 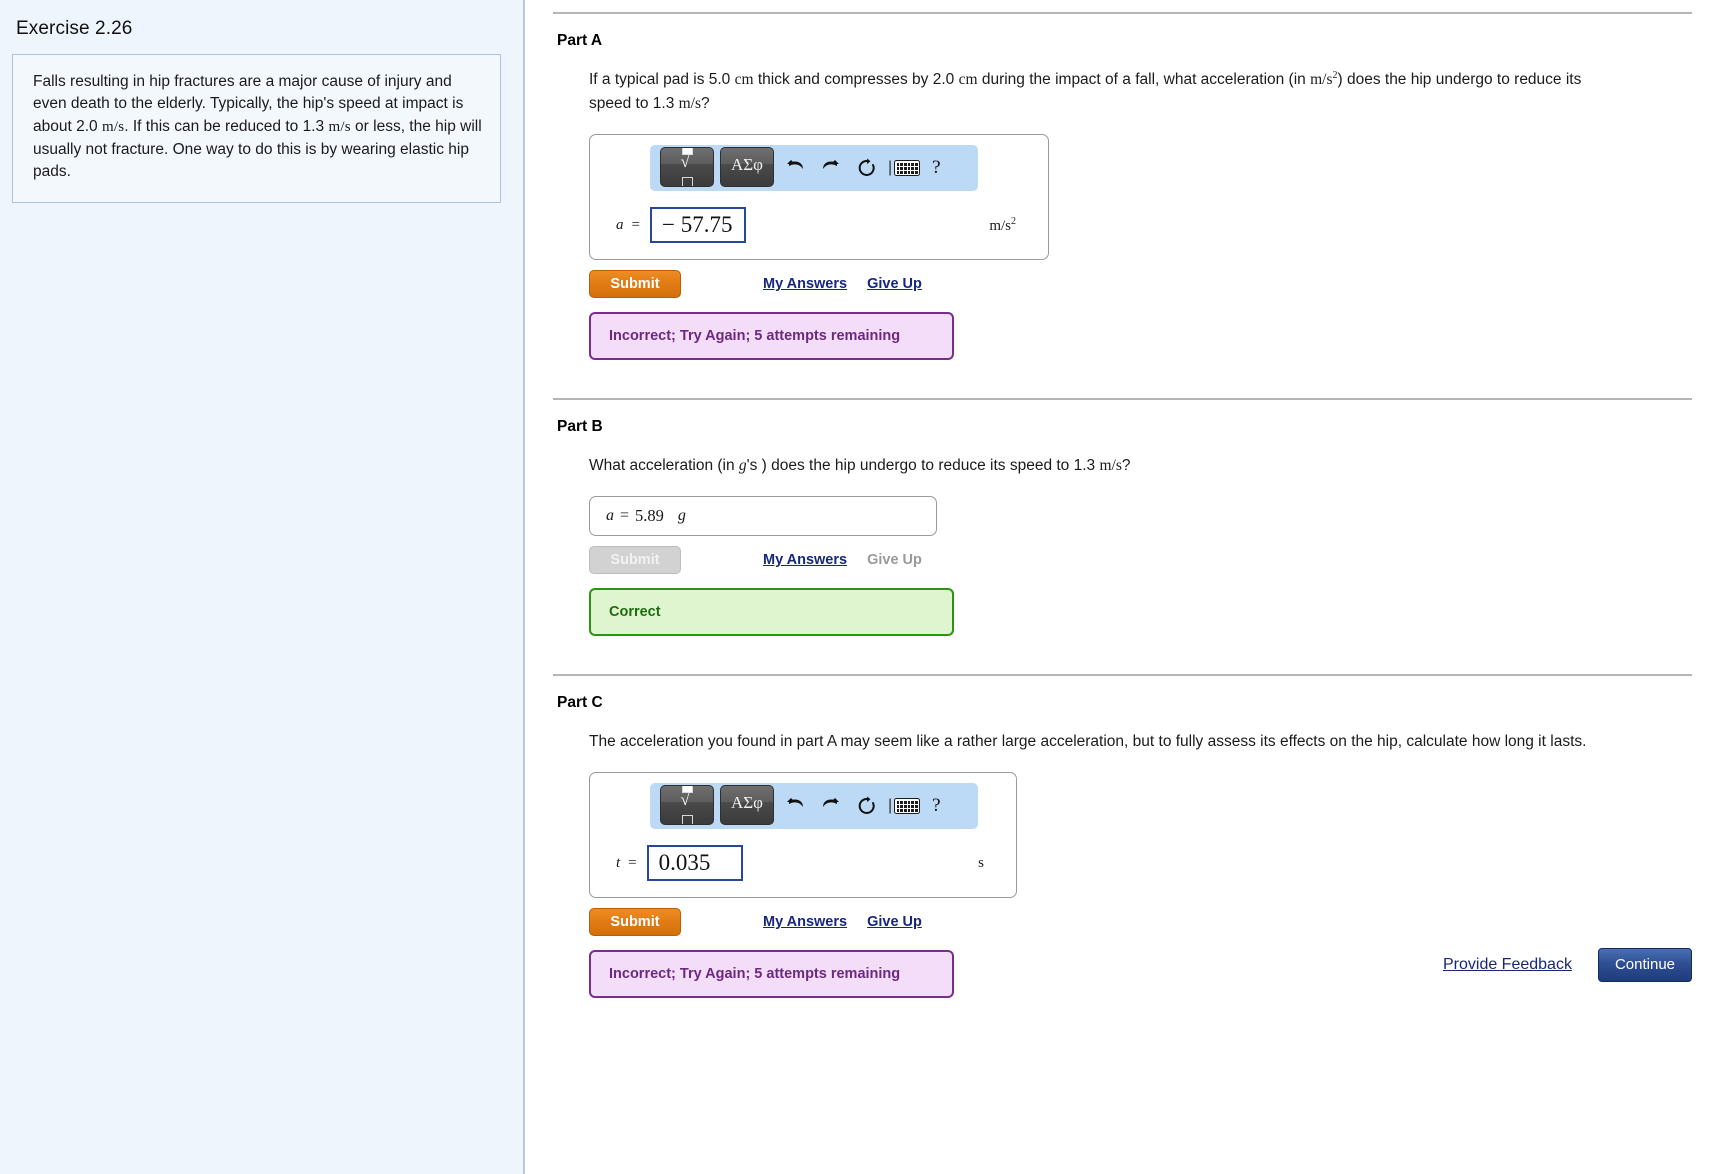 What do you see at coordinates (805, 284) in the screenshot?
I see `part-a-my-answers-link: My Answers` at bounding box center [805, 284].